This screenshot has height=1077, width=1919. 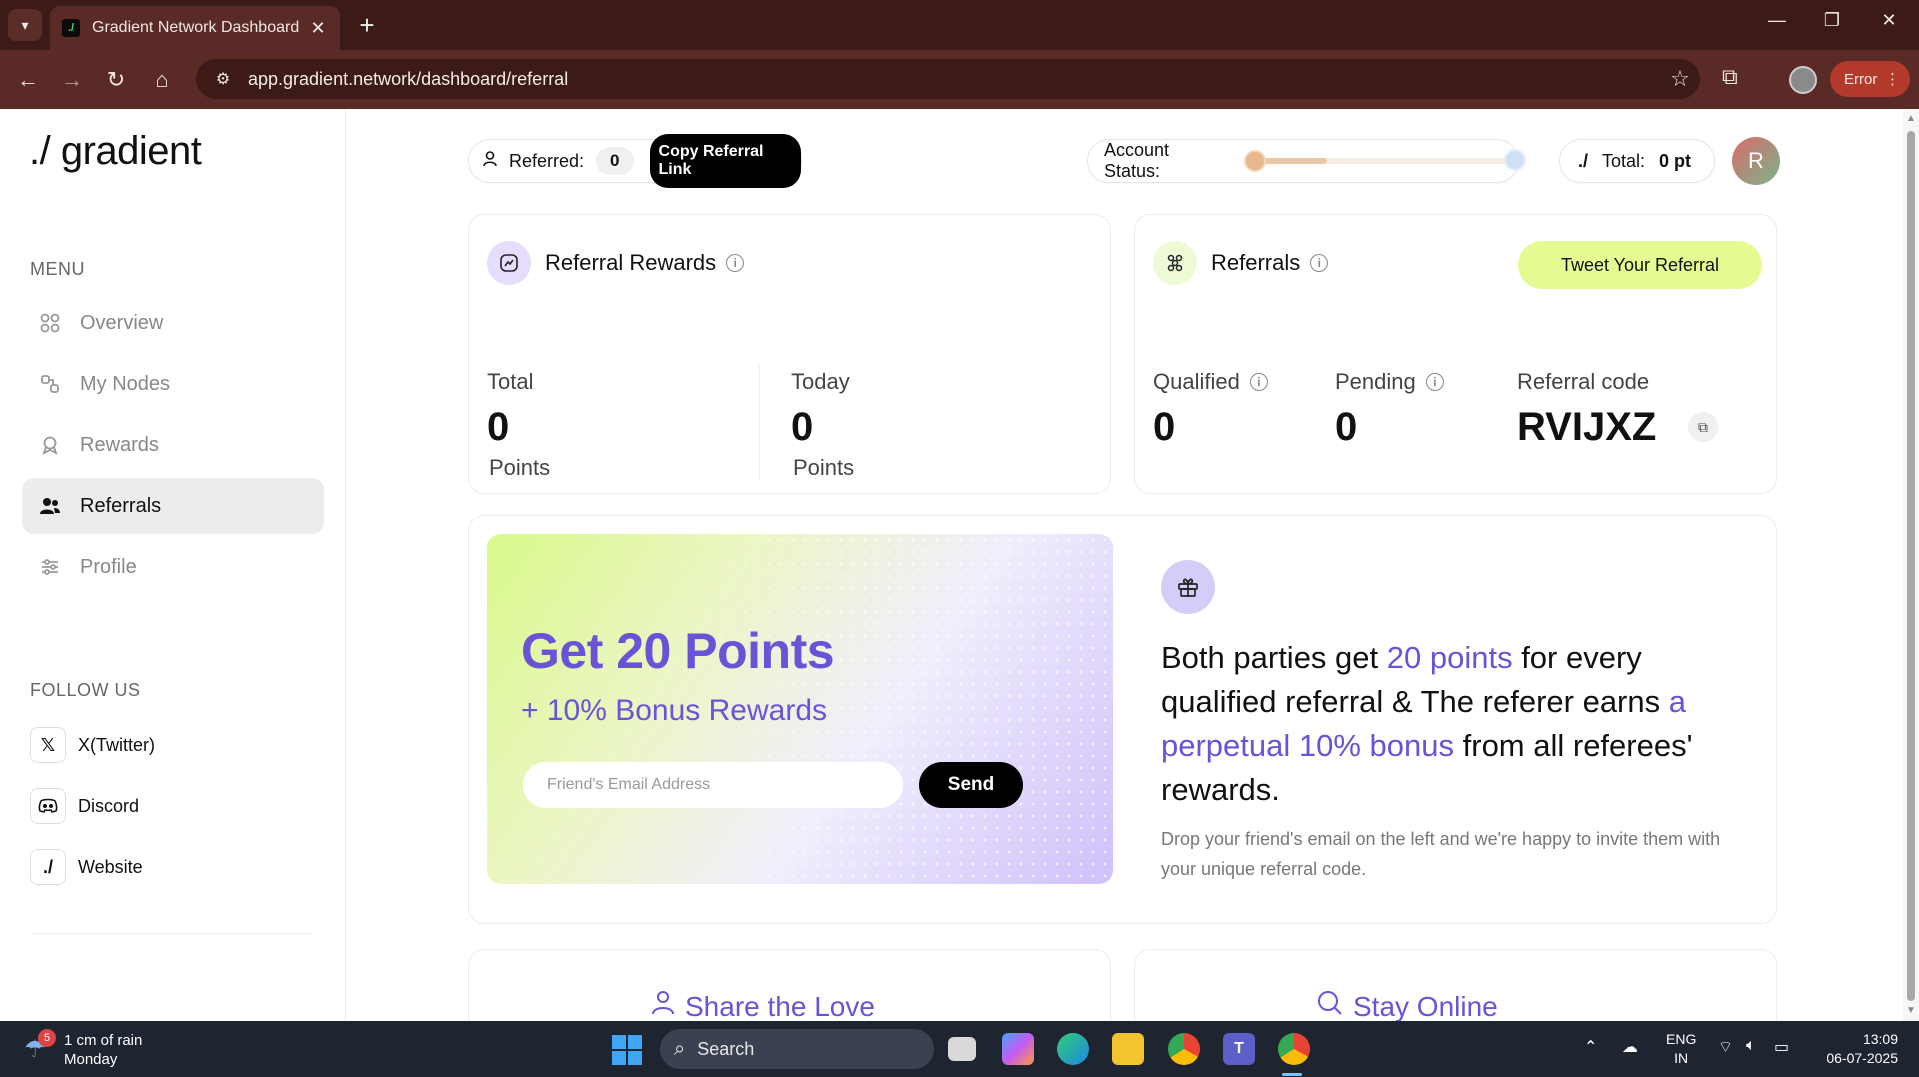 I want to click on send-invite-button: Send, so click(x=971, y=785).